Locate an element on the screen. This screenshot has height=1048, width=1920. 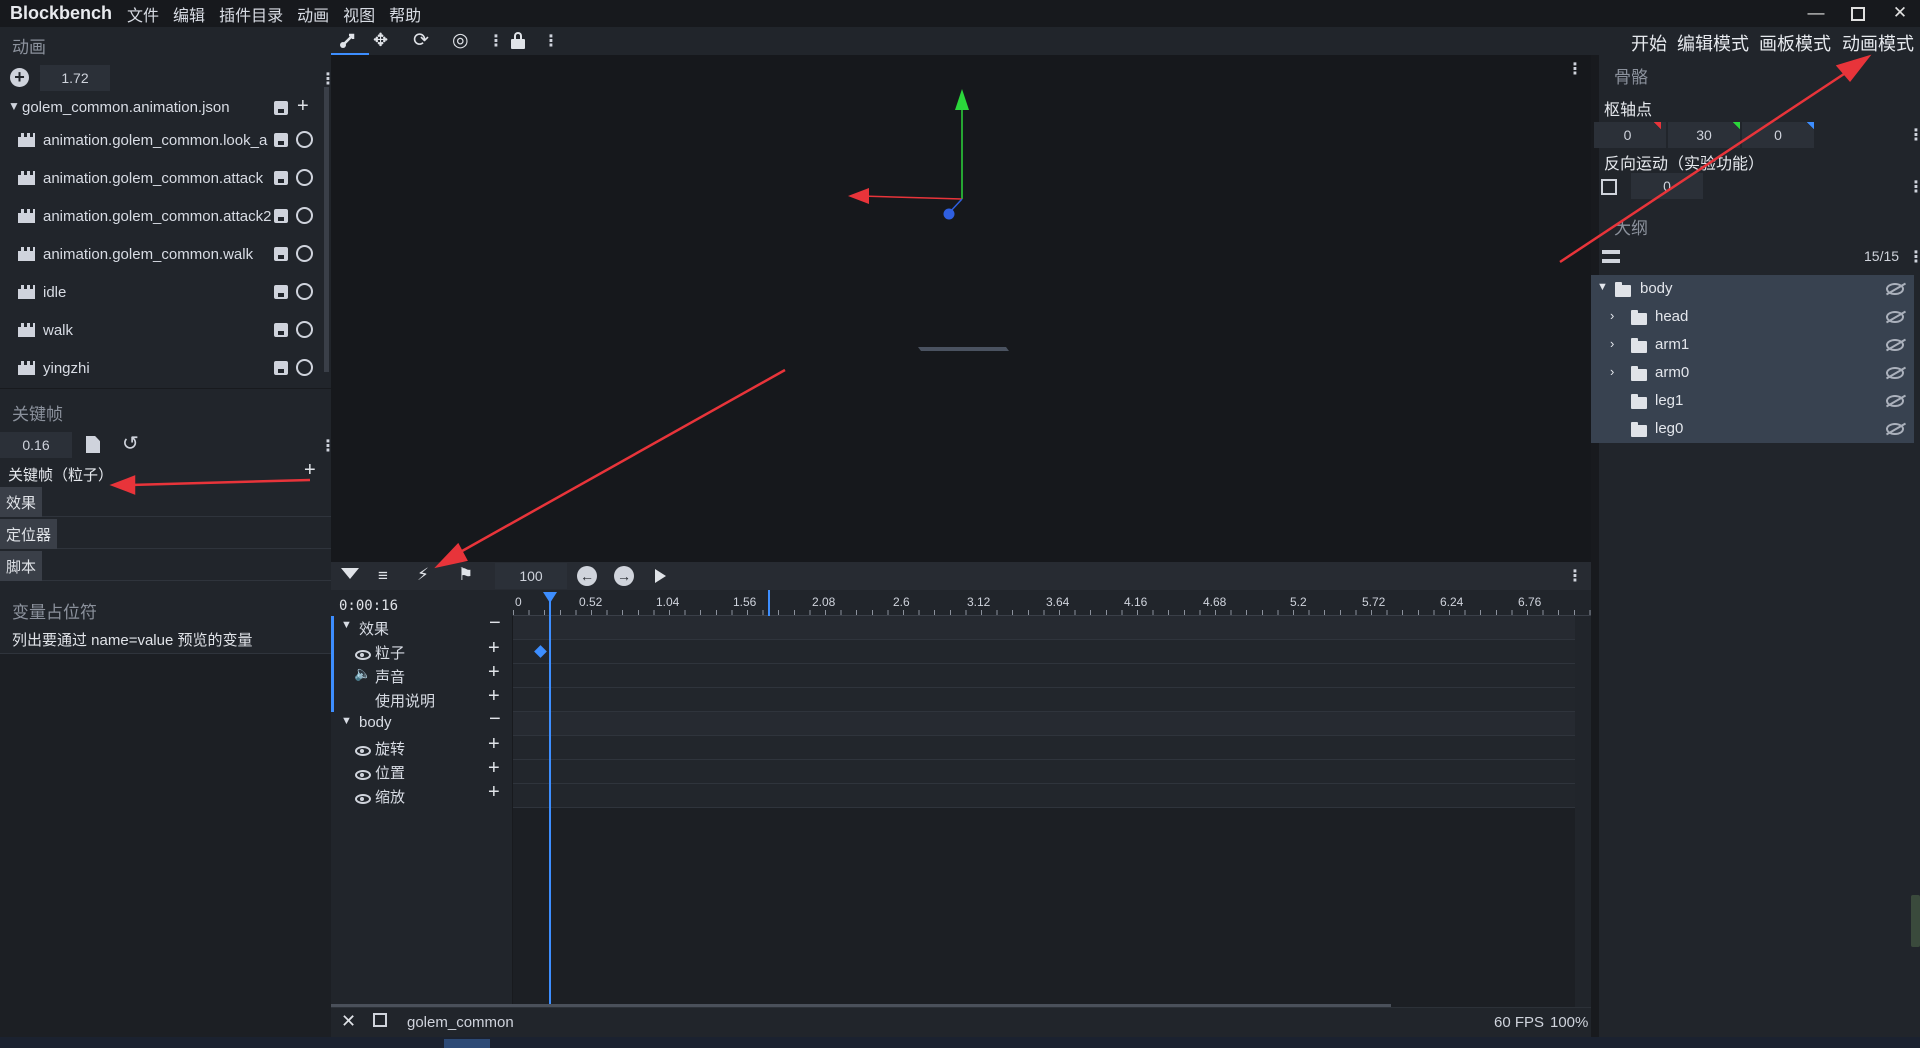
side-handle is located at coordinates (1915, 921).